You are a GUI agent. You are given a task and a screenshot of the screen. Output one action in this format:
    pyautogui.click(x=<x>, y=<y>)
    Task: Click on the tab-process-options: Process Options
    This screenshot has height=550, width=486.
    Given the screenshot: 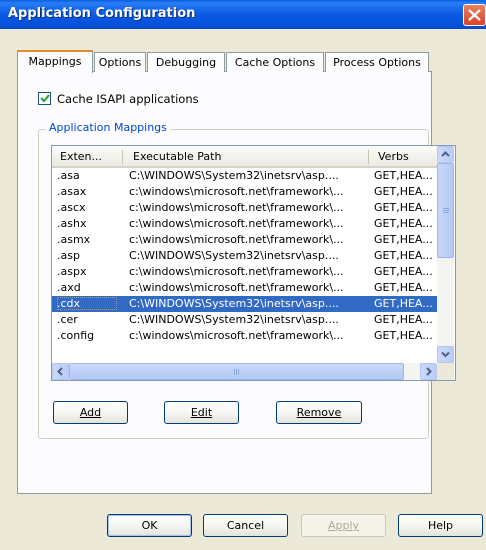 What is the action you would take?
    pyautogui.click(x=377, y=62)
    